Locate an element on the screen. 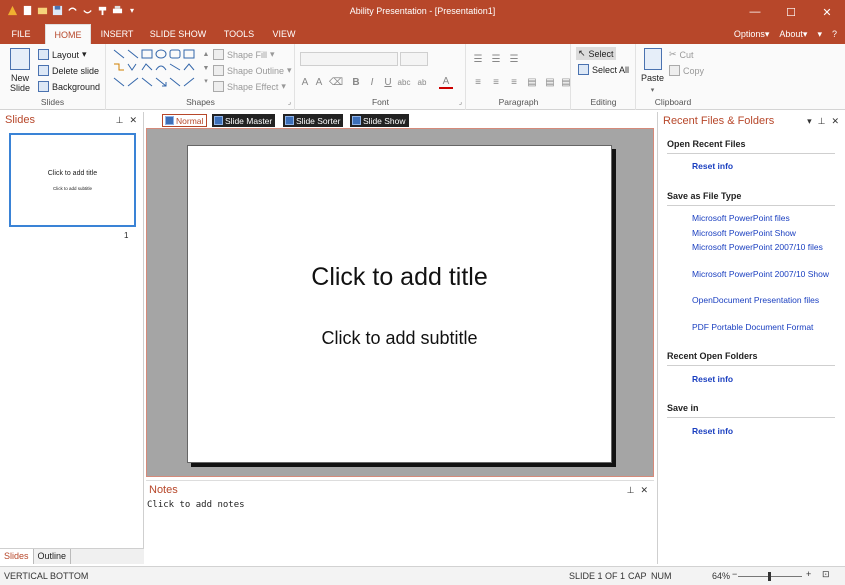  about-menu: About▾ is located at coordinates (793, 34).